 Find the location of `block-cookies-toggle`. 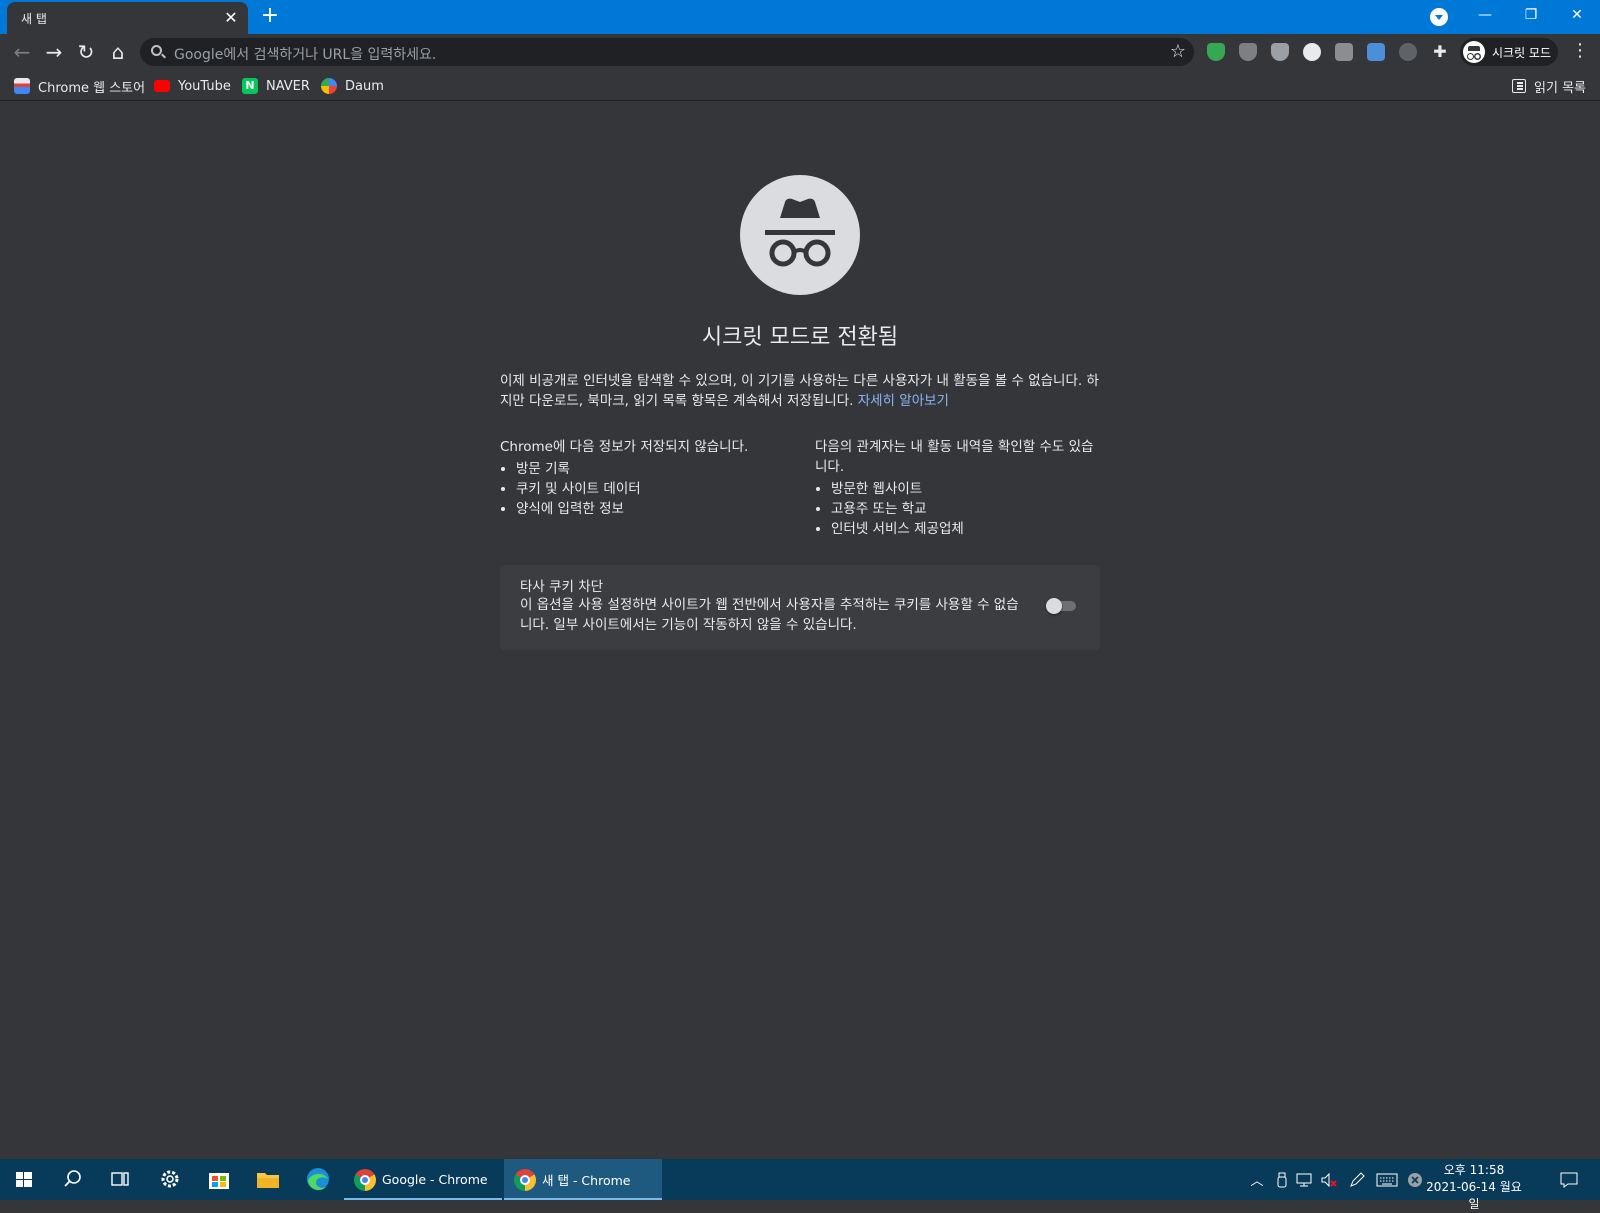

block-cookies-toggle is located at coordinates (1062, 606).